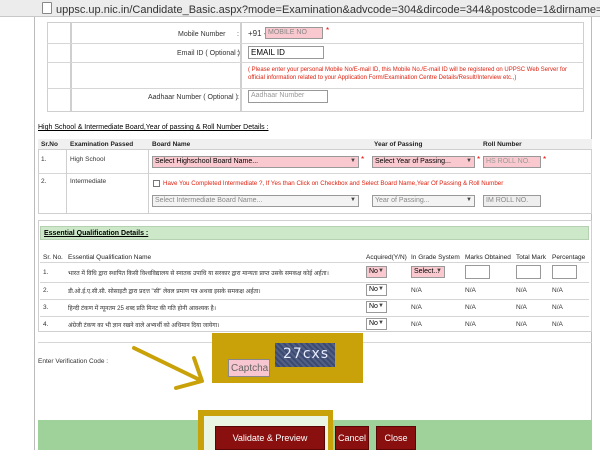 The width and height of the screenshot is (600, 450). Describe the element at coordinates (171, 144) in the screenshot. I see `header-board: Board Name` at that location.